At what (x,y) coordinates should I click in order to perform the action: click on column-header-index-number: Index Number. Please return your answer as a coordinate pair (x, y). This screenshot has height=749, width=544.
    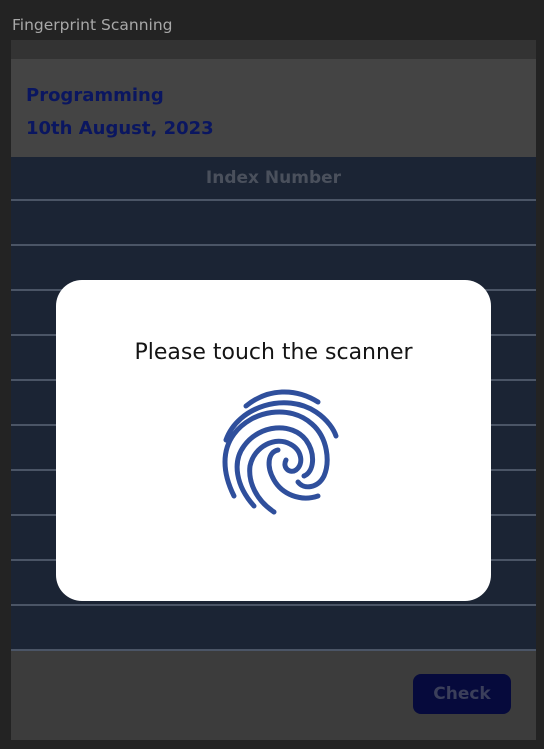
    Looking at the image, I should click on (273, 179).